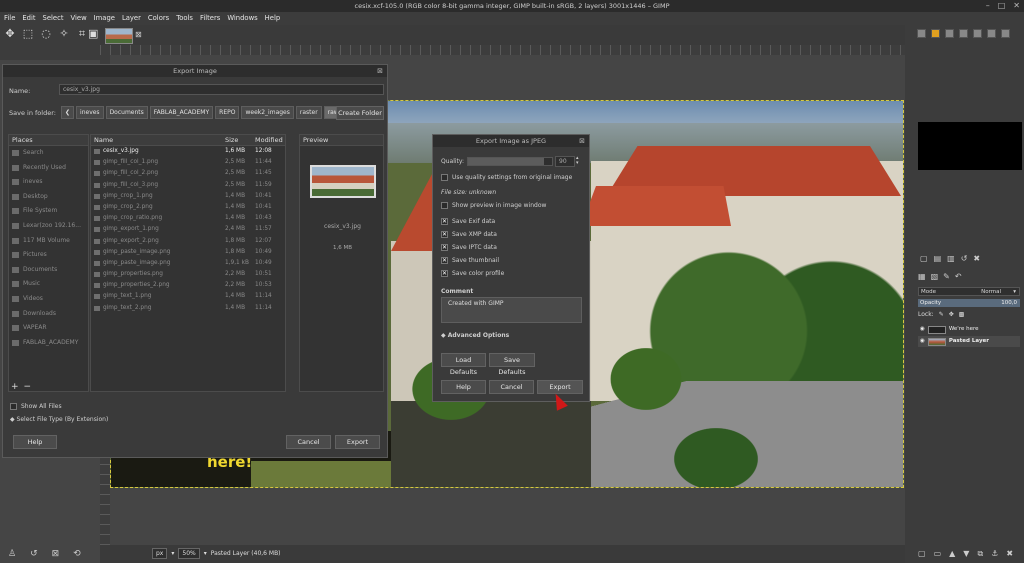 This screenshot has height=563, width=1024. What do you see at coordinates (48, 314) in the screenshot?
I see `place-item: Downloads` at bounding box center [48, 314].